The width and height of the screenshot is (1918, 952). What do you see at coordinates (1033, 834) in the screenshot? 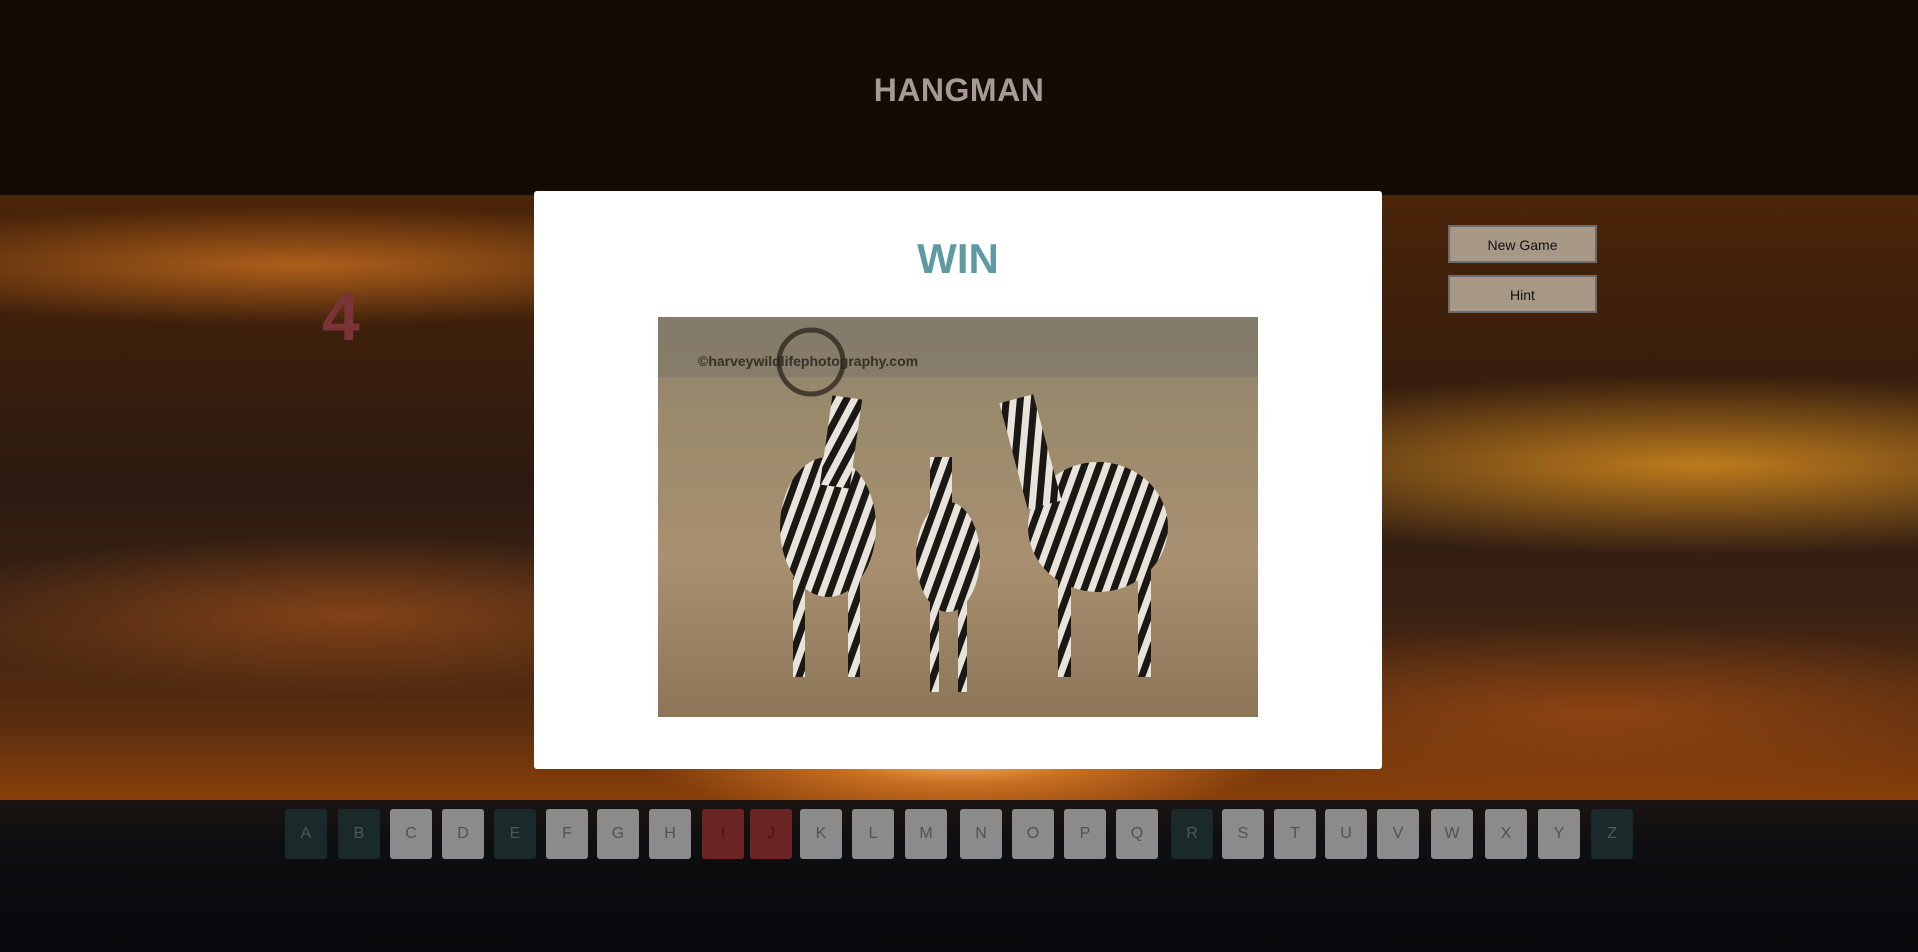
I see `key-o: O` at bounding box center [1033, 834].